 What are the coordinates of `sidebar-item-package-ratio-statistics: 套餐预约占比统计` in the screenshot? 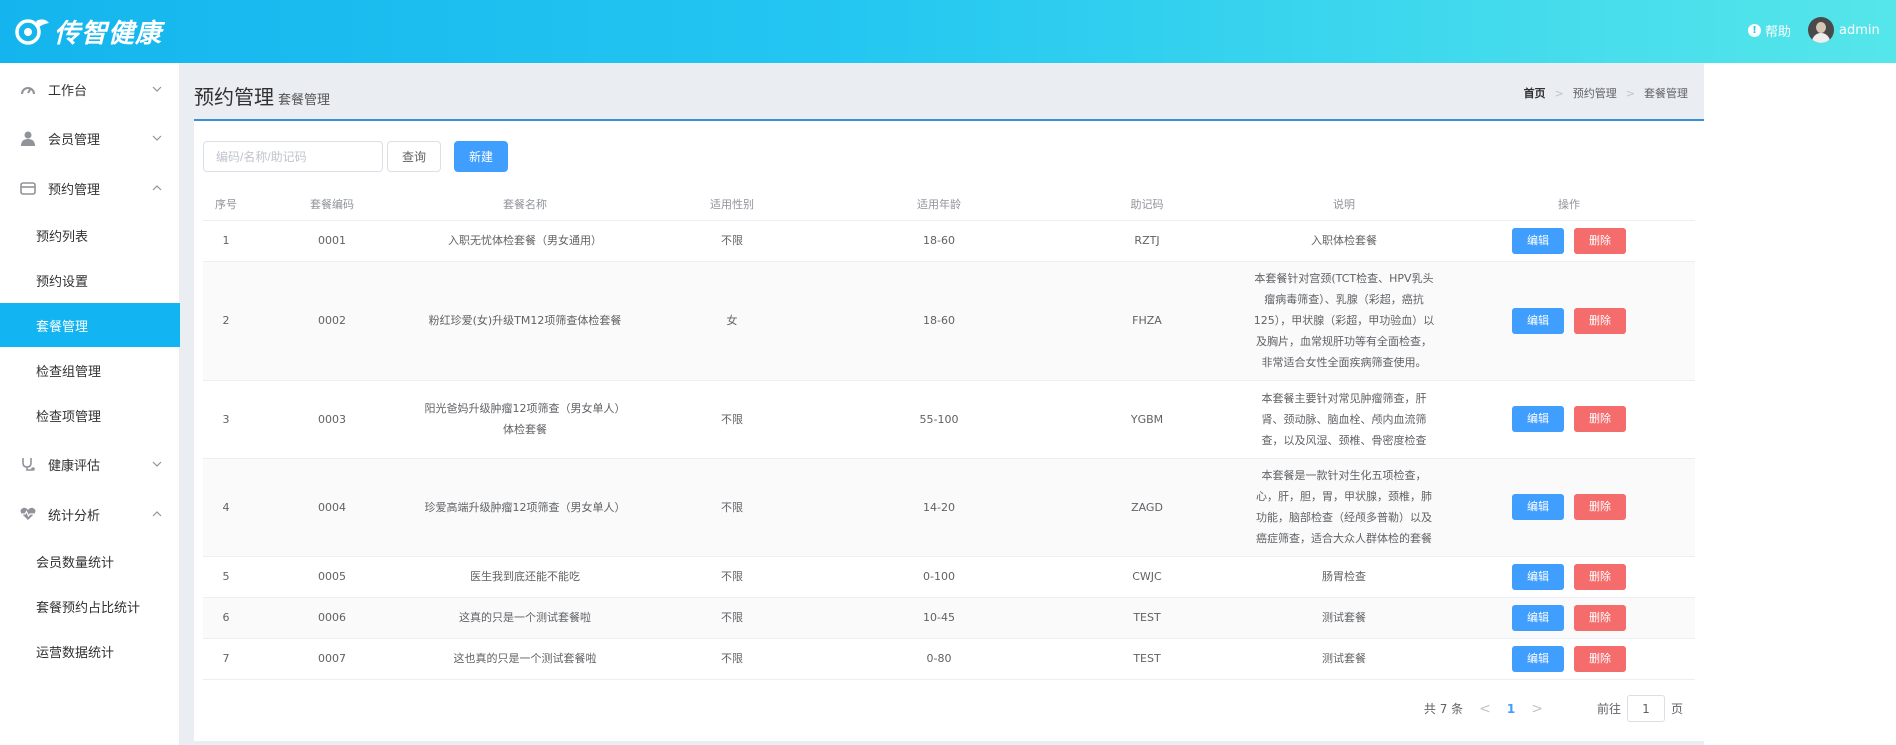 It's located at (90, 606).